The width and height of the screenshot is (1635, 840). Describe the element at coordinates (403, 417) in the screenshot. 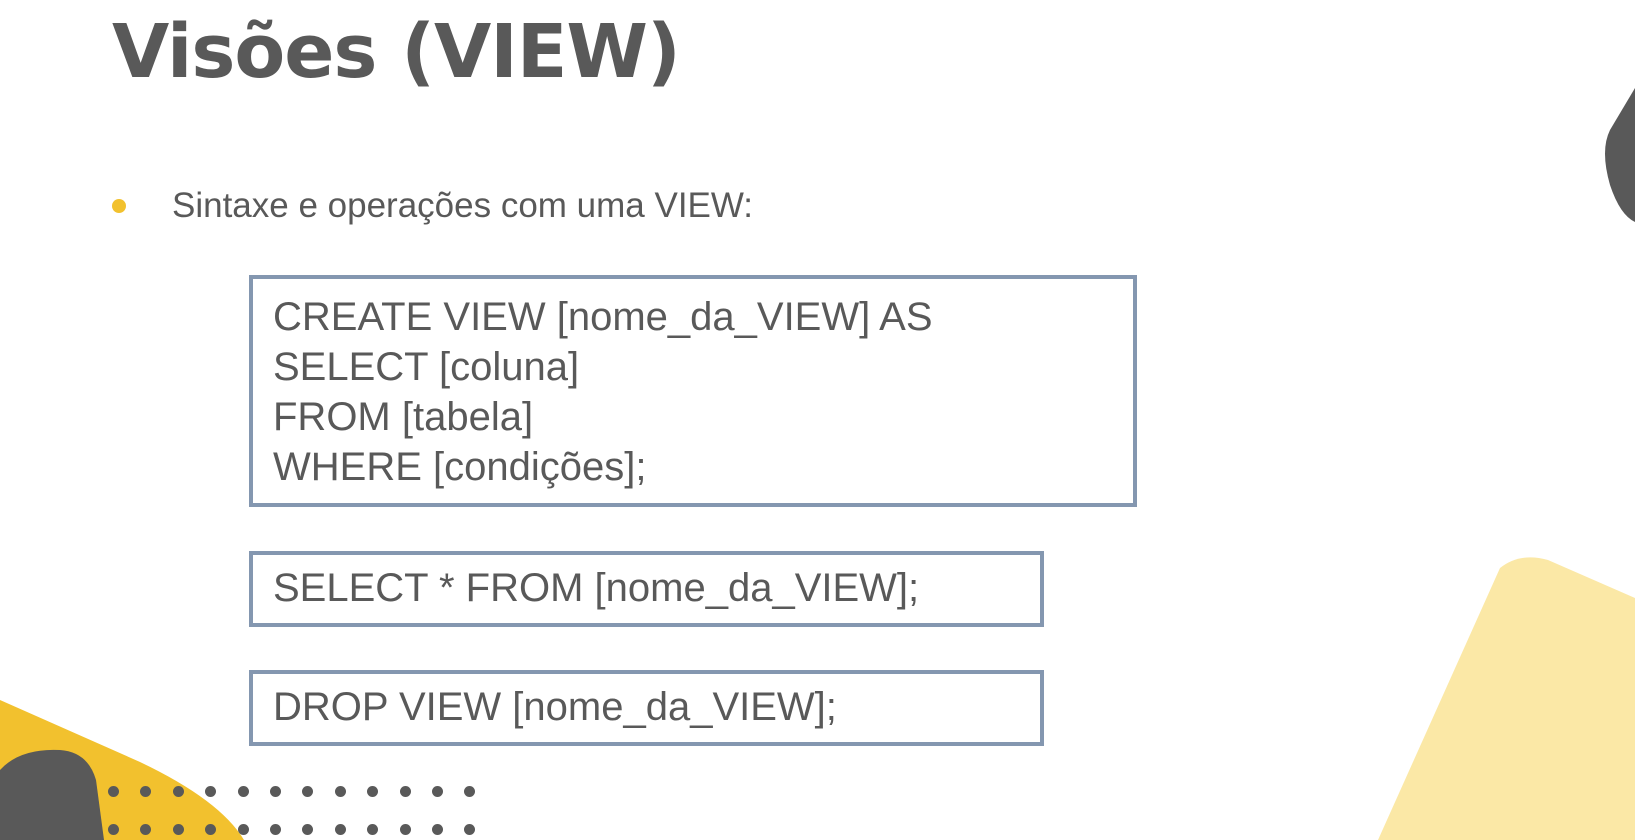

I see `code-line: FROM [tabela]` at that location.